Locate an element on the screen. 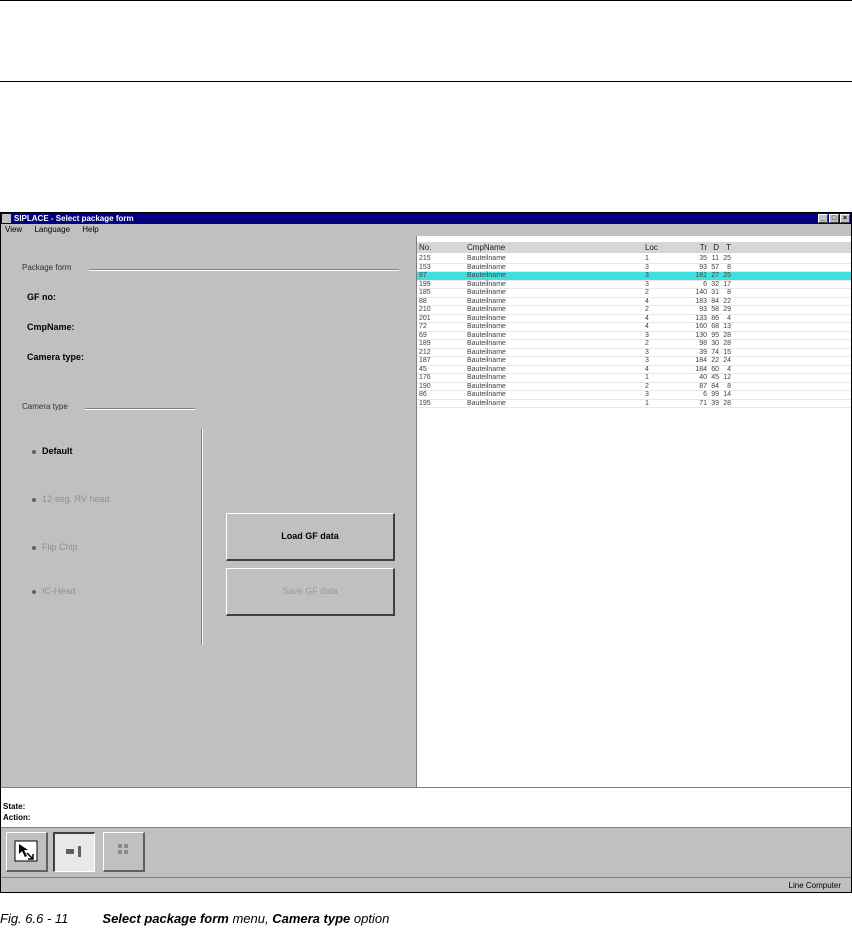 This screenshot has width=852, height=929. caption-bold-1: Select package form is located at coordinates (165, 918).